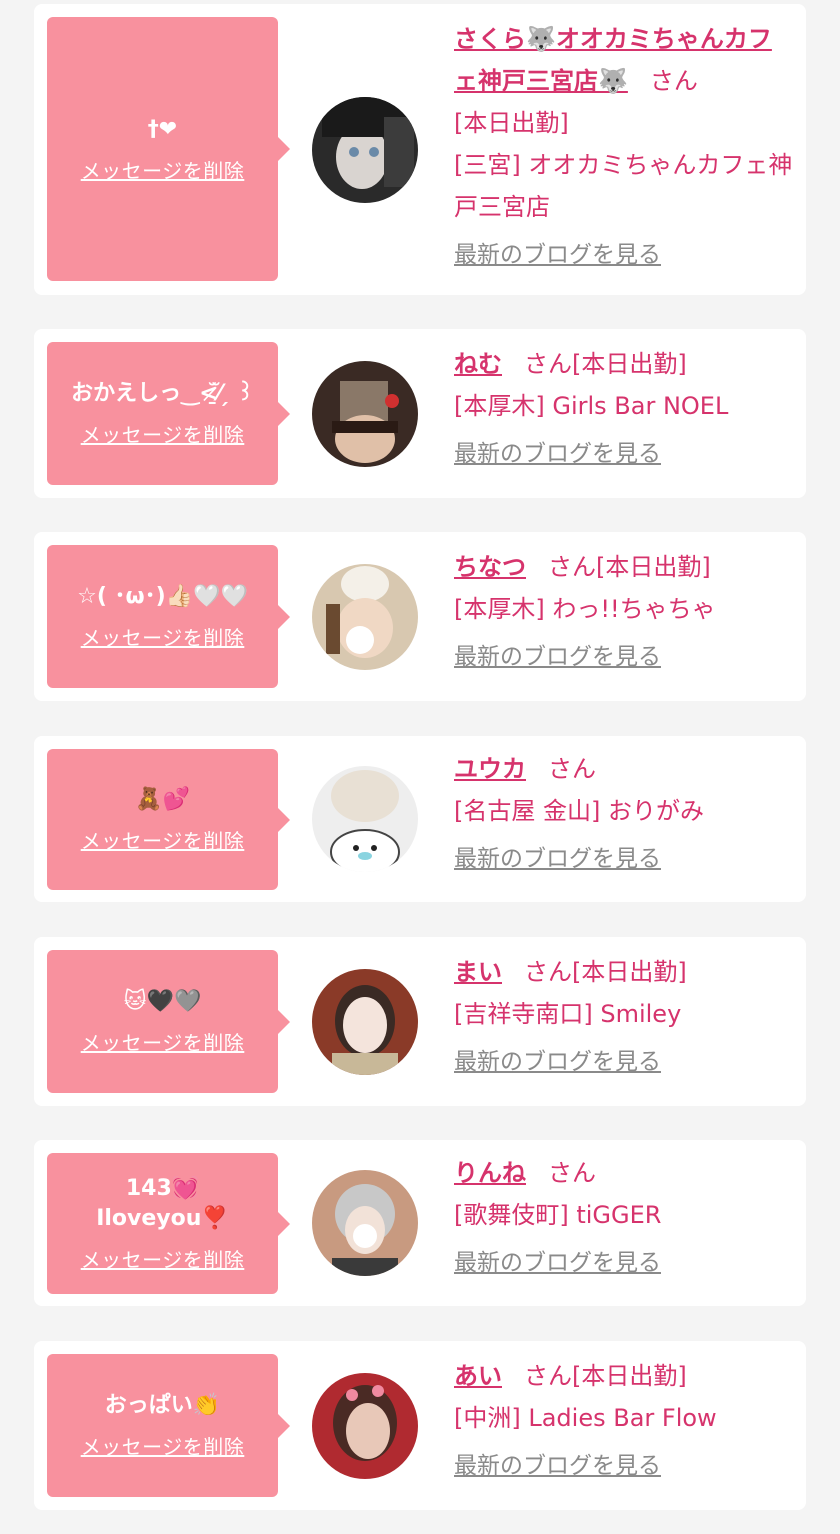 The width and height of the screenshot is (840, 1534). What do you see at coordinates (162, 1203) in the screenshot?
I see `message-text: 143💓 Iloveyou❣️` at bounding box center [162, 1203].